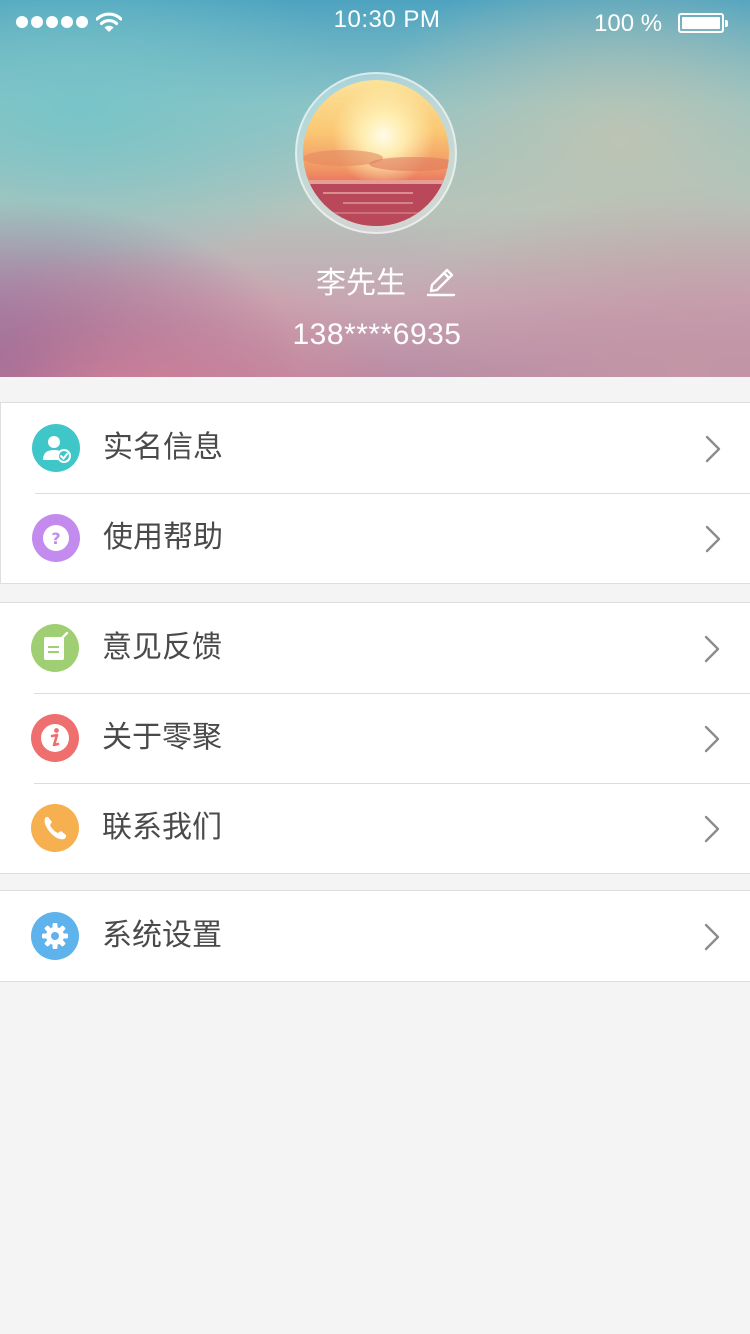 This screenshot has height=1334, width=750. I want to click on battery-icon, so click(703, 23).